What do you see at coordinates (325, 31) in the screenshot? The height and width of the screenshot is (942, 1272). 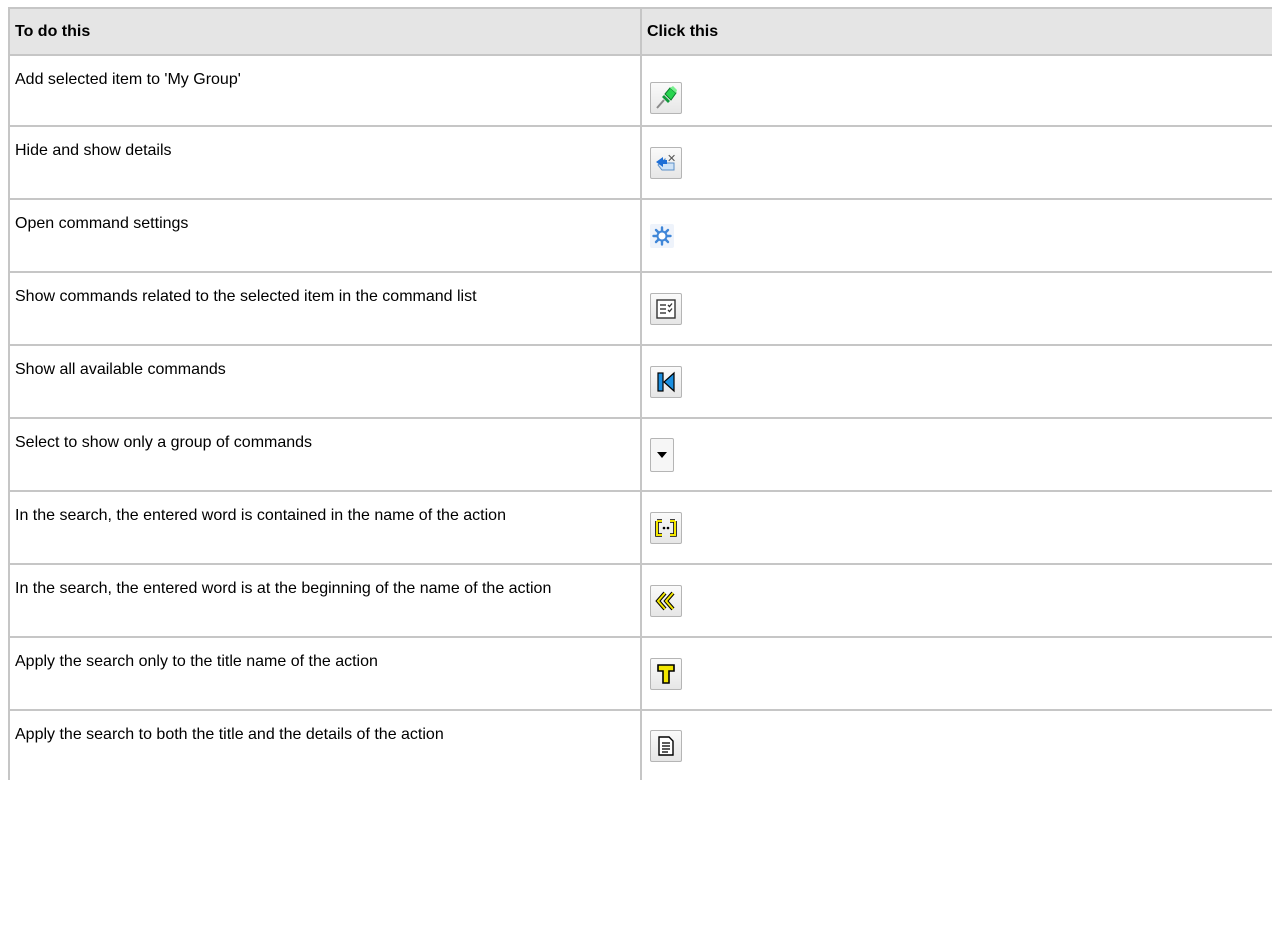 I see `header-to-do-this: To do this` at bounding box center [325, 31].